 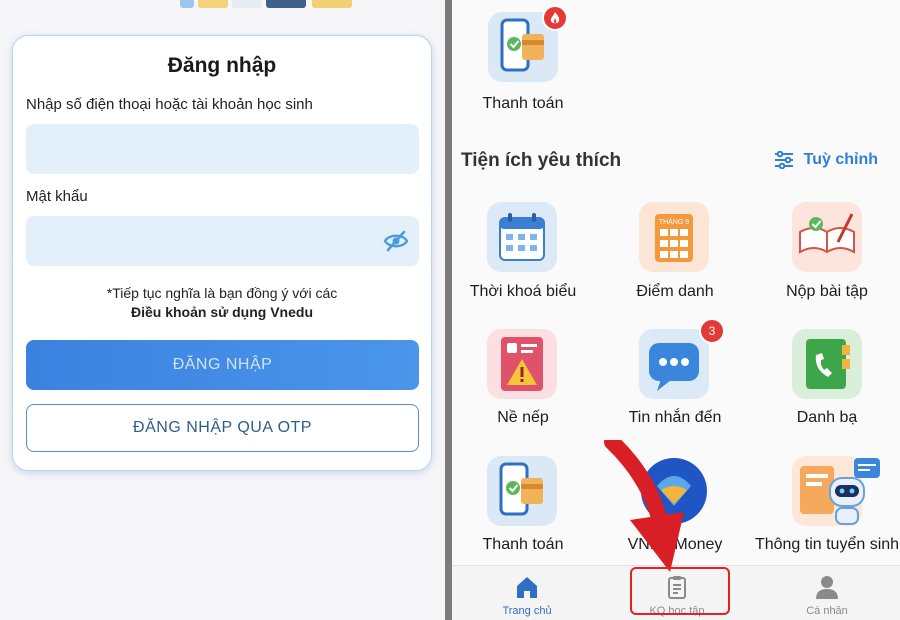 I want to click on red-arrow-annotation, so click(x=644, y=506).